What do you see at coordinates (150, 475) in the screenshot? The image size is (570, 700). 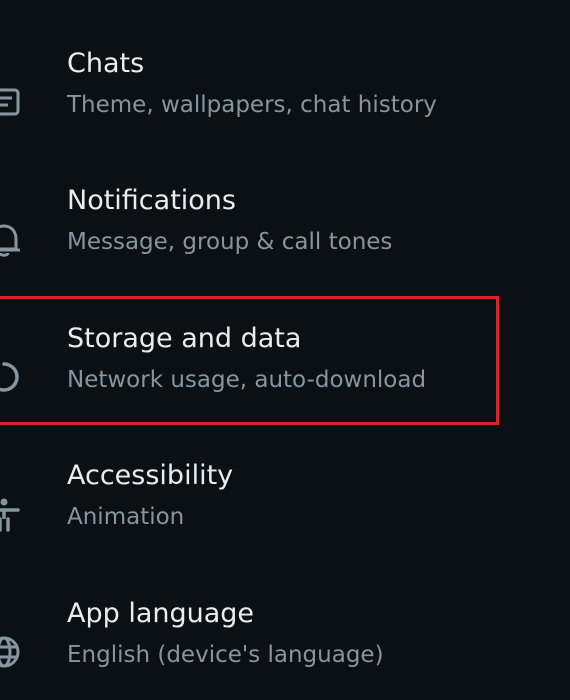 I see `settings-item-title: Accessibility` at bounding box center [150, 475].